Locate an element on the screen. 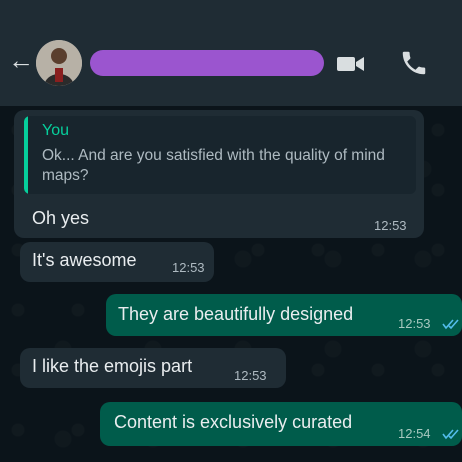 This screenshot has height=462, width=462. message-text: They are beautifully designed is located at coordinates (236, 314).